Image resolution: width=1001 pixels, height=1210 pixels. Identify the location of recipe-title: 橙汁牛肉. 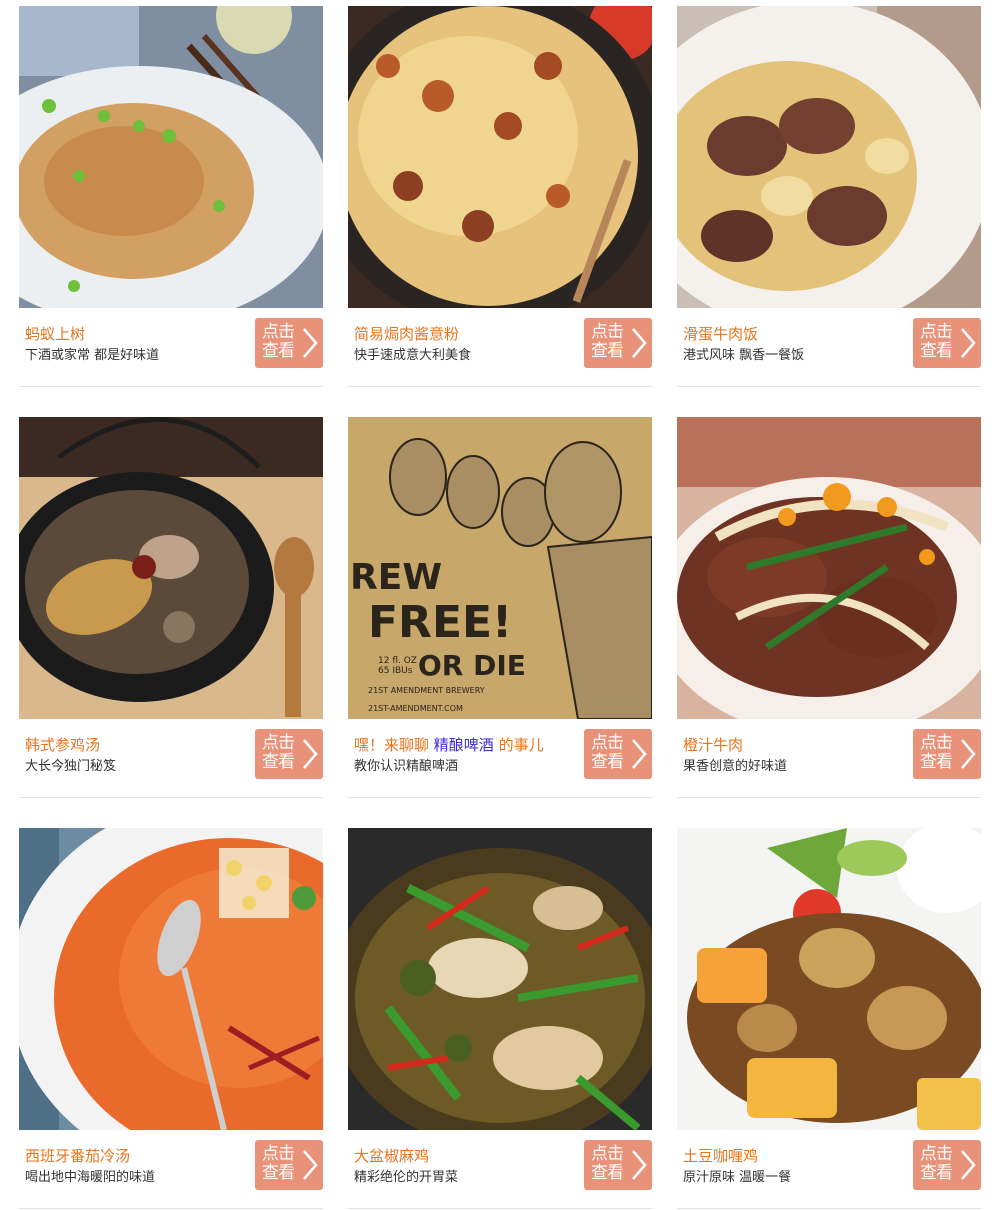
(713, 745).